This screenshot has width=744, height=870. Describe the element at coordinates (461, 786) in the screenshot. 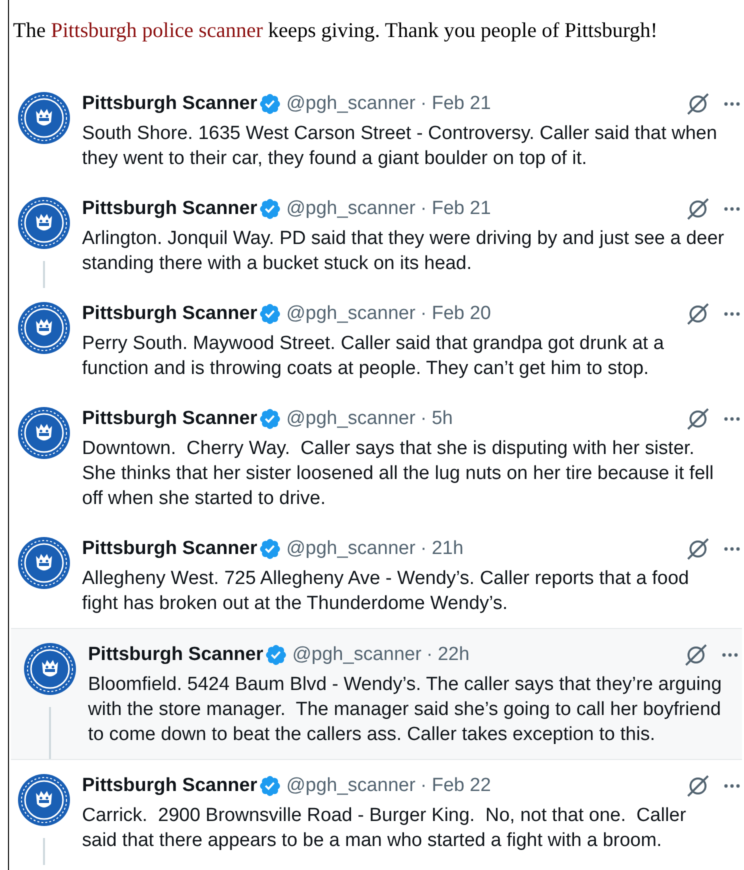

I see `post-time: Feb 22` at that location.